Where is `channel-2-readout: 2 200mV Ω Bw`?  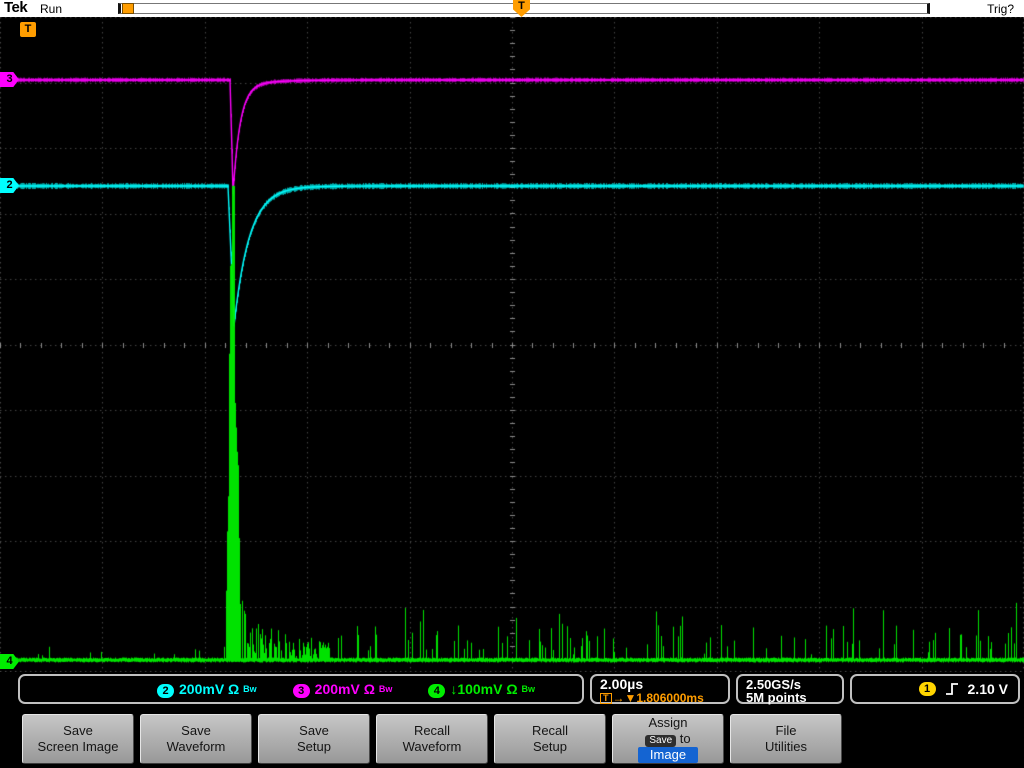
channel-2-readout: 2 200mV Ω Bw is located at coordinates (207, 689).